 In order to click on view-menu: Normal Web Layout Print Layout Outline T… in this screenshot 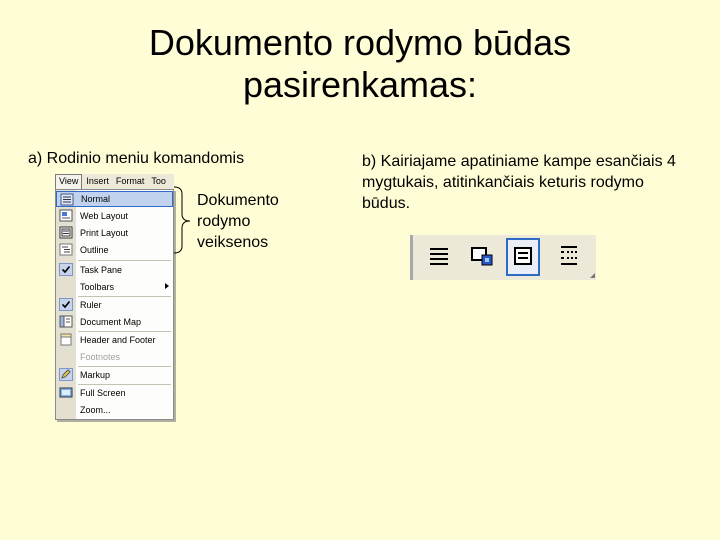, I will do `click(114, 304)`.